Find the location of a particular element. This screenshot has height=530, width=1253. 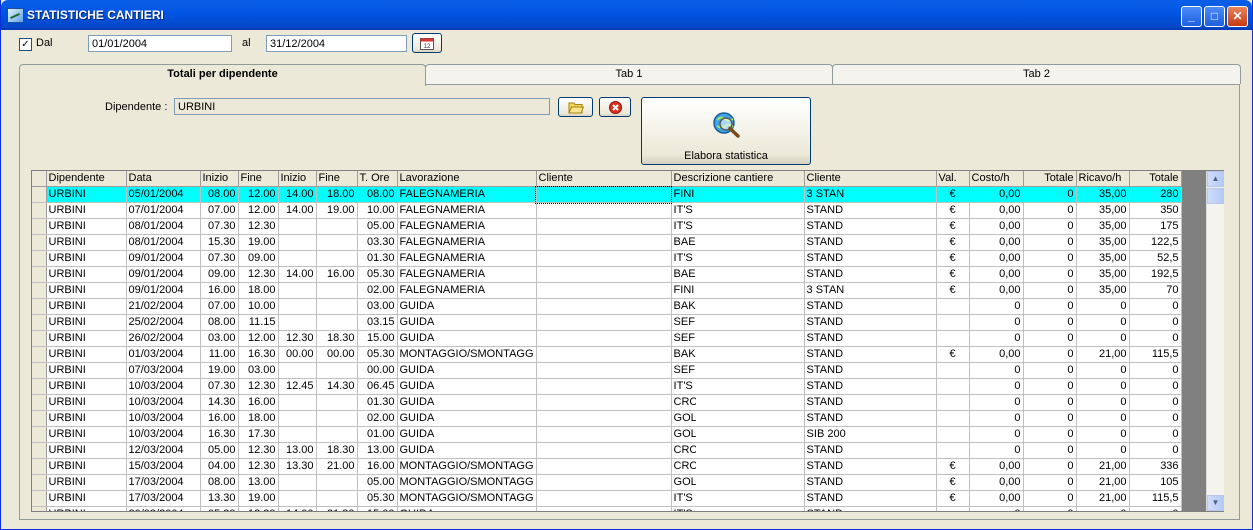

column-header: Dipendente is located at coordinates (86, 179).